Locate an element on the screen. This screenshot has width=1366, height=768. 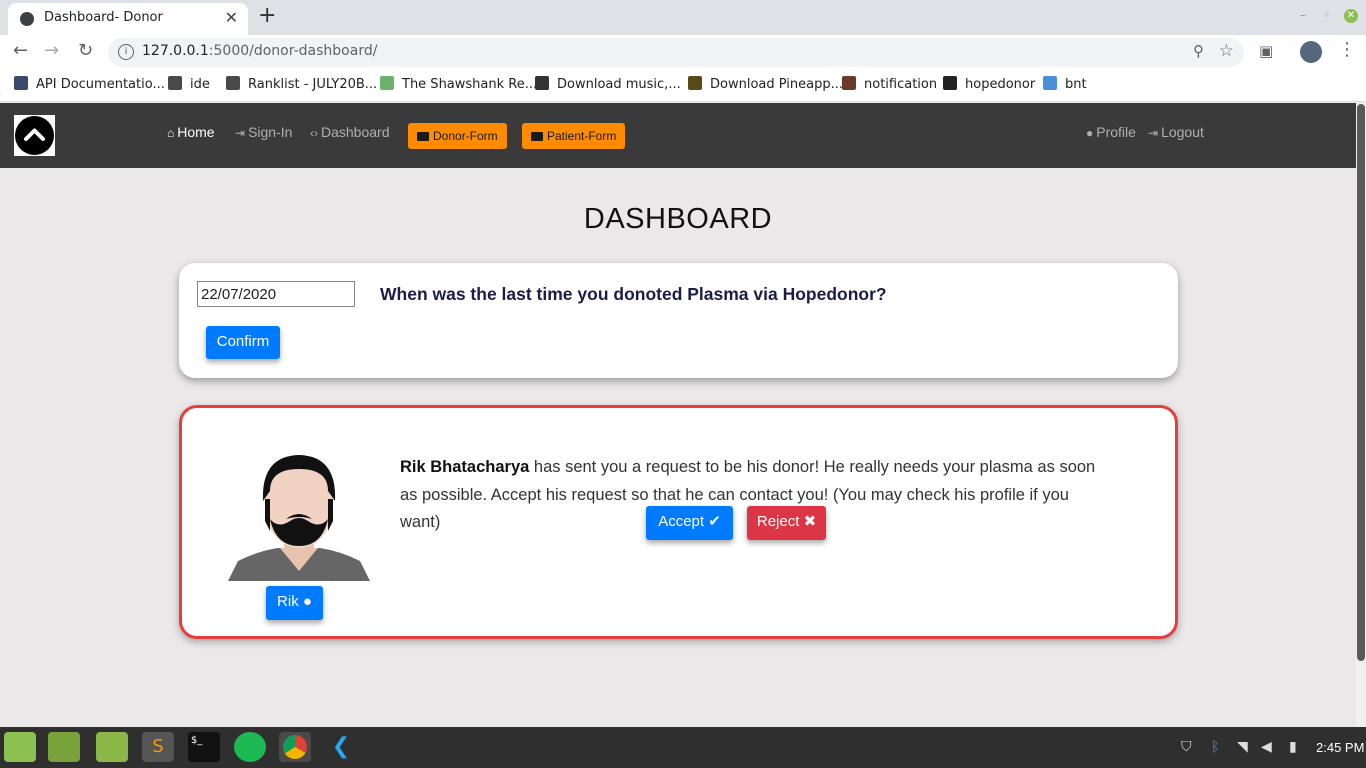
accept-button: Accept ✔ is located at coordinates (689, 523).